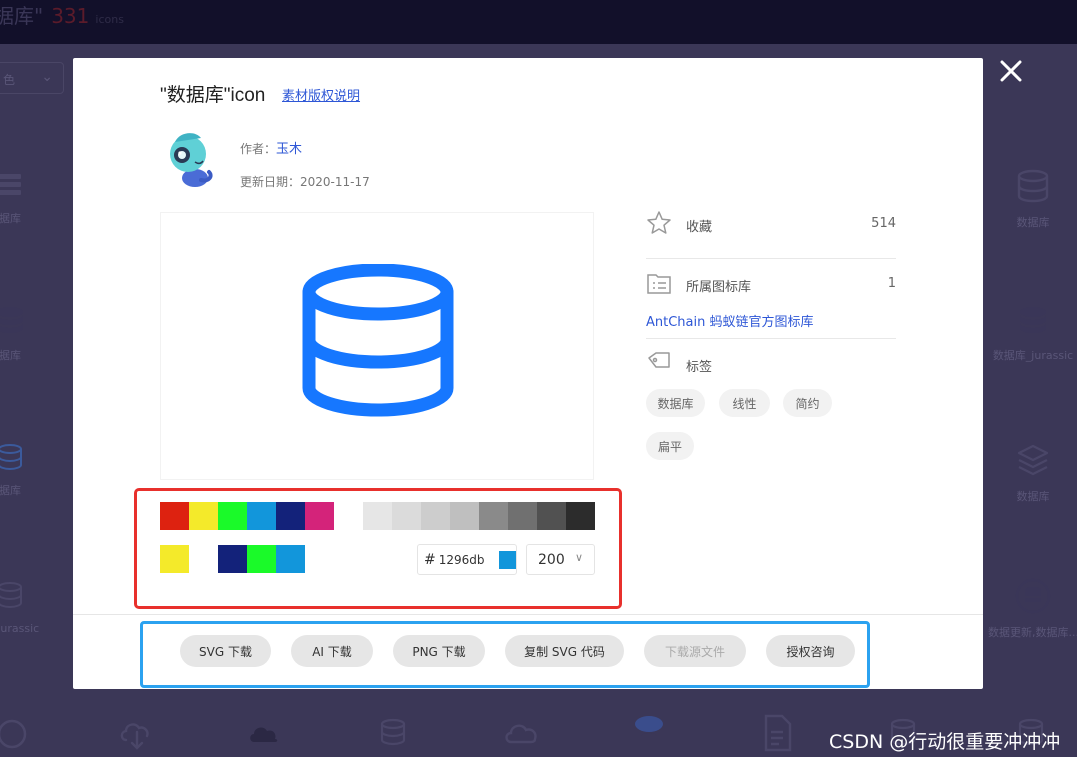 The height and width of the screenshot is (757, 1077). Describe the element at coordinates (378, 340) in the screenshot. I see `database-preview-icon` at that location.